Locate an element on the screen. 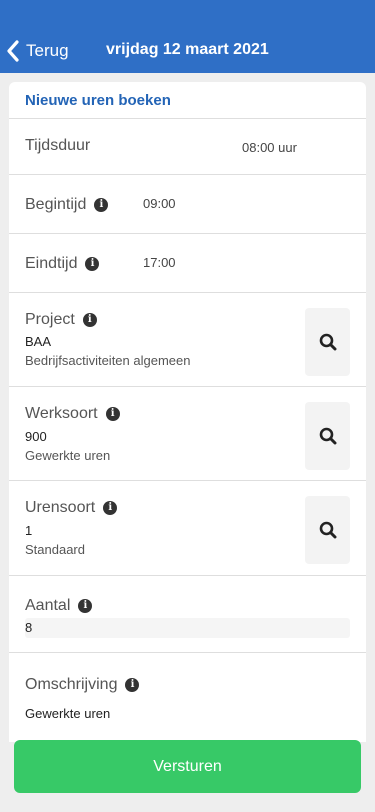 The height and width of the screenshot is (812, 375). project-label: Project i is located at coordinates (61, 320).